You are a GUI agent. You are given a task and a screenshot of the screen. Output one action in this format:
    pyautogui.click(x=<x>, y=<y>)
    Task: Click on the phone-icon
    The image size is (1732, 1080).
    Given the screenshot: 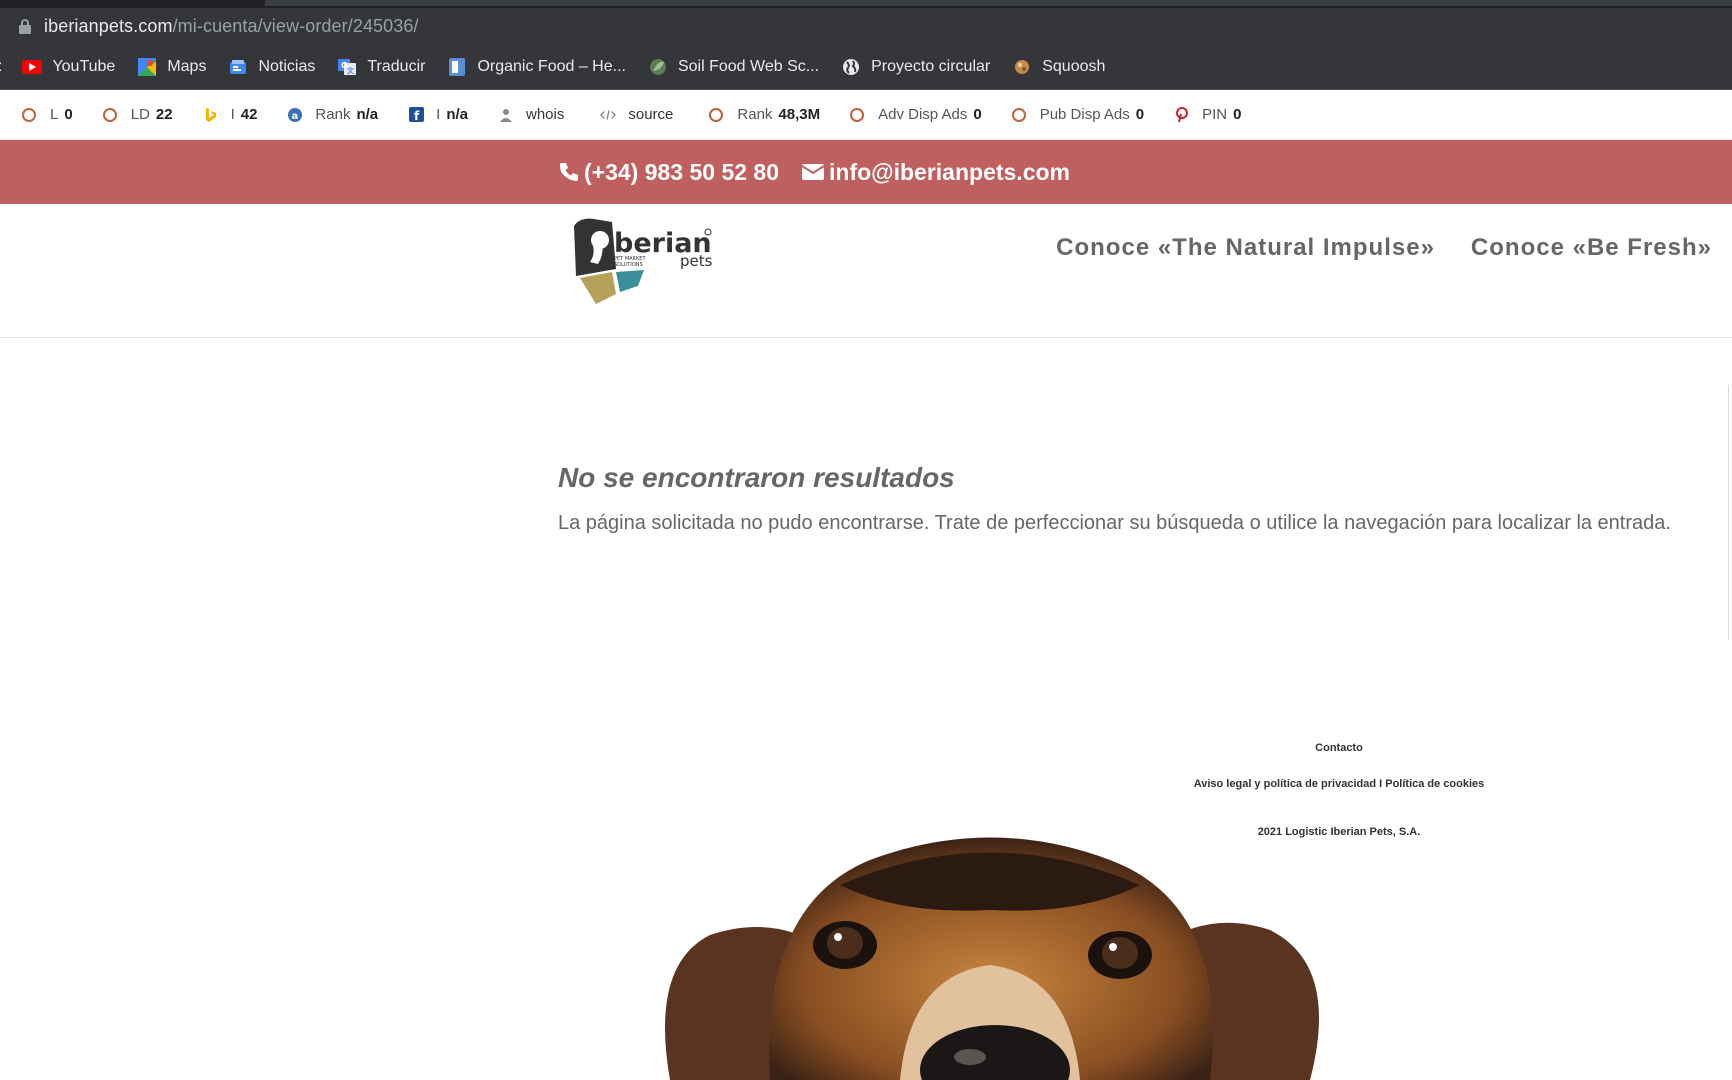 What is the action you would take?
    pyautogui.click(x=569, y=172)
    